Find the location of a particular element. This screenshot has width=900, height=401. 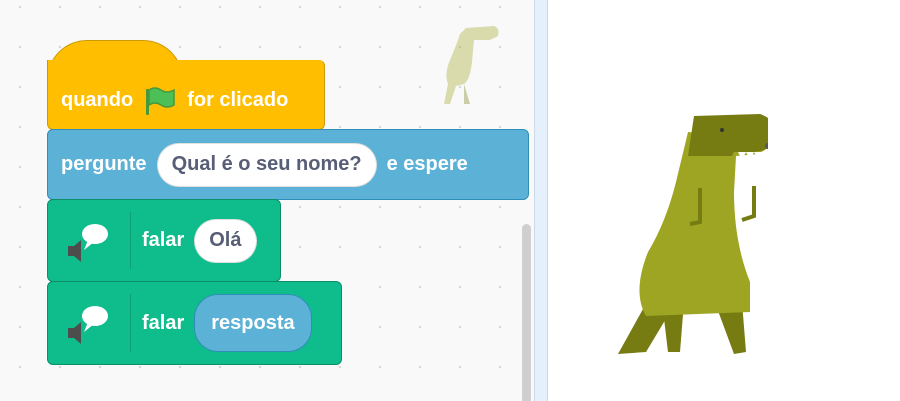

clicked-label: for clicado is located at coordinates (238, 100).